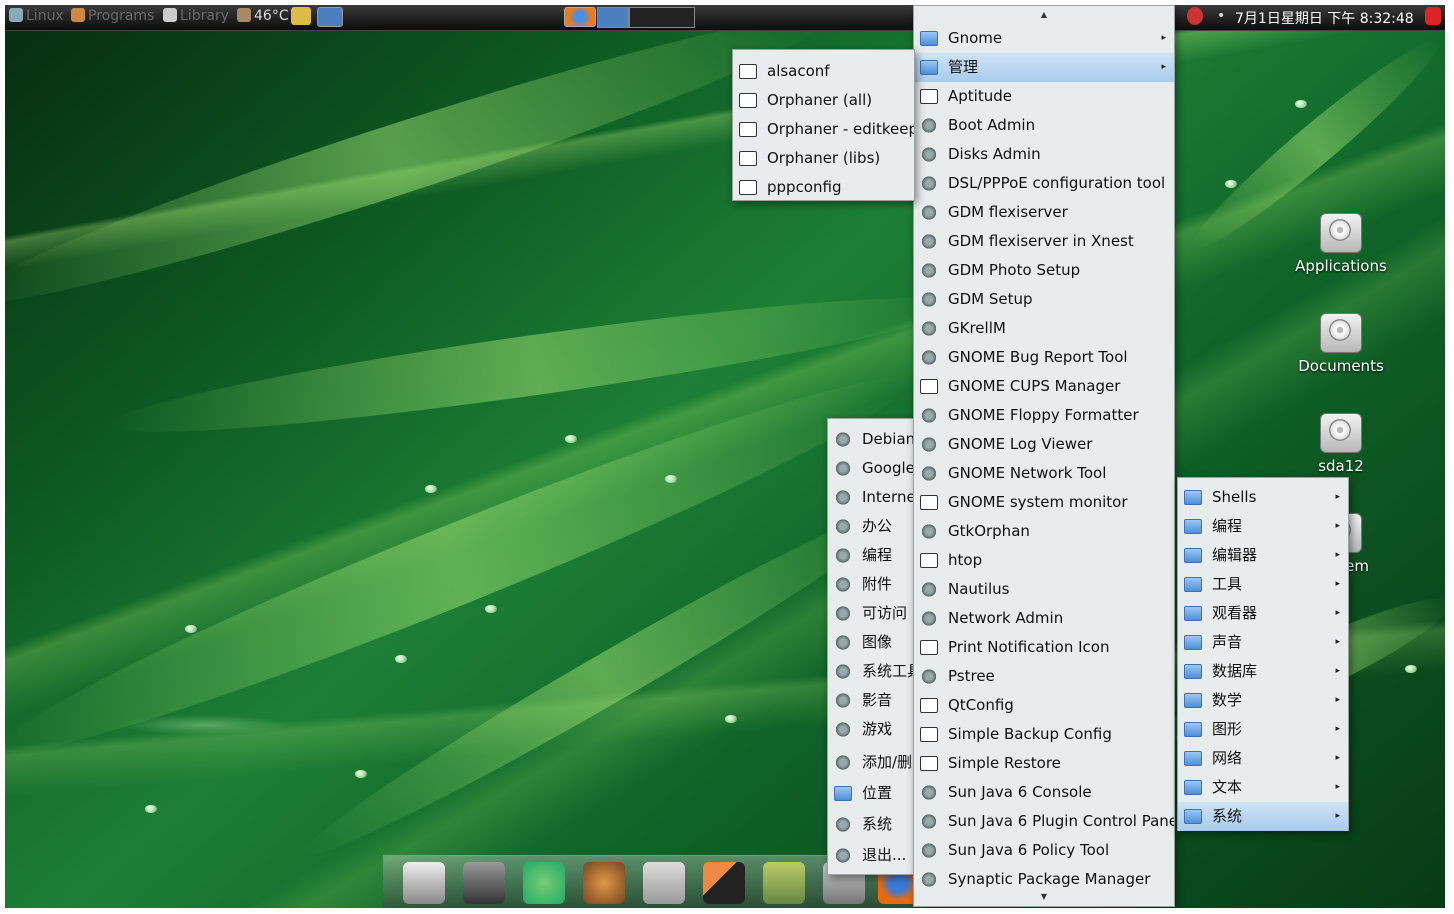 The height and width of the screenshot is (914, 1454). What do you see at coordinates (1044, 183) in the screenshot?
I see `debian-menu-item-dsl-pppoe-configuration-tool: DSL/PPPoE configuration tool` at bounding box center [1044, 183].